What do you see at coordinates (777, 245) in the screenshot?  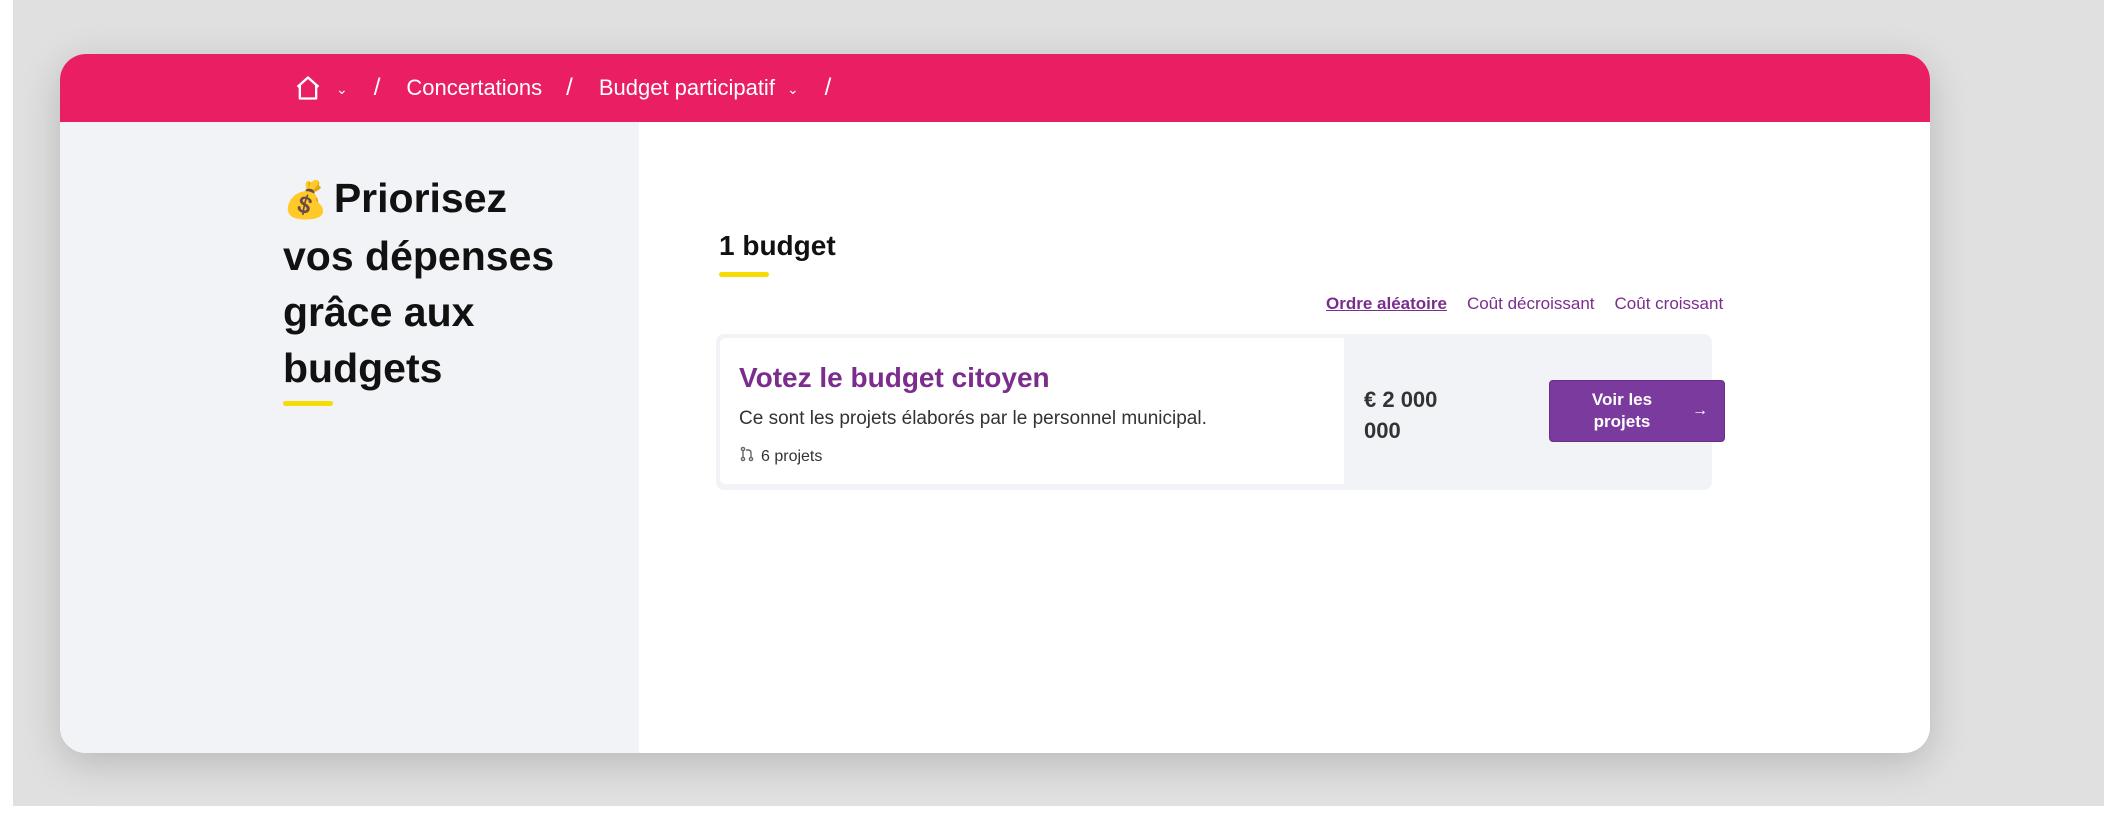 I see `budget-count: 1 budget` at bounding box center [777, 245].